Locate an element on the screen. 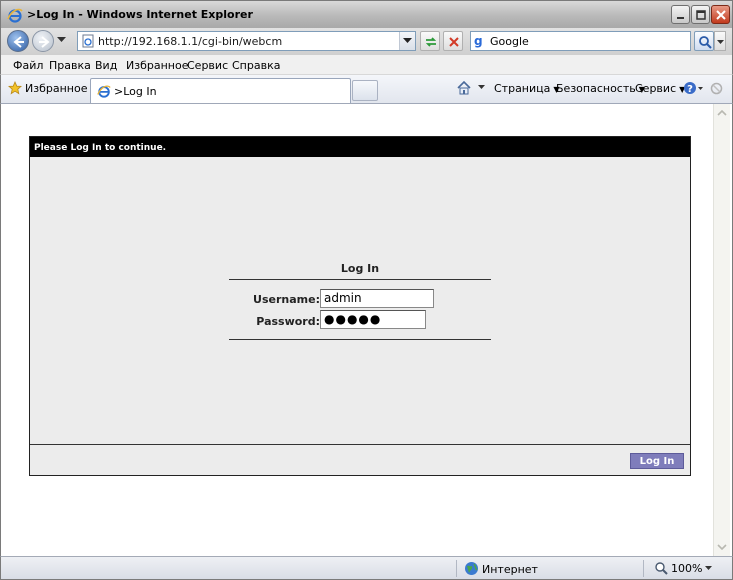  username-field: admin is located at coordinates (377, 298).